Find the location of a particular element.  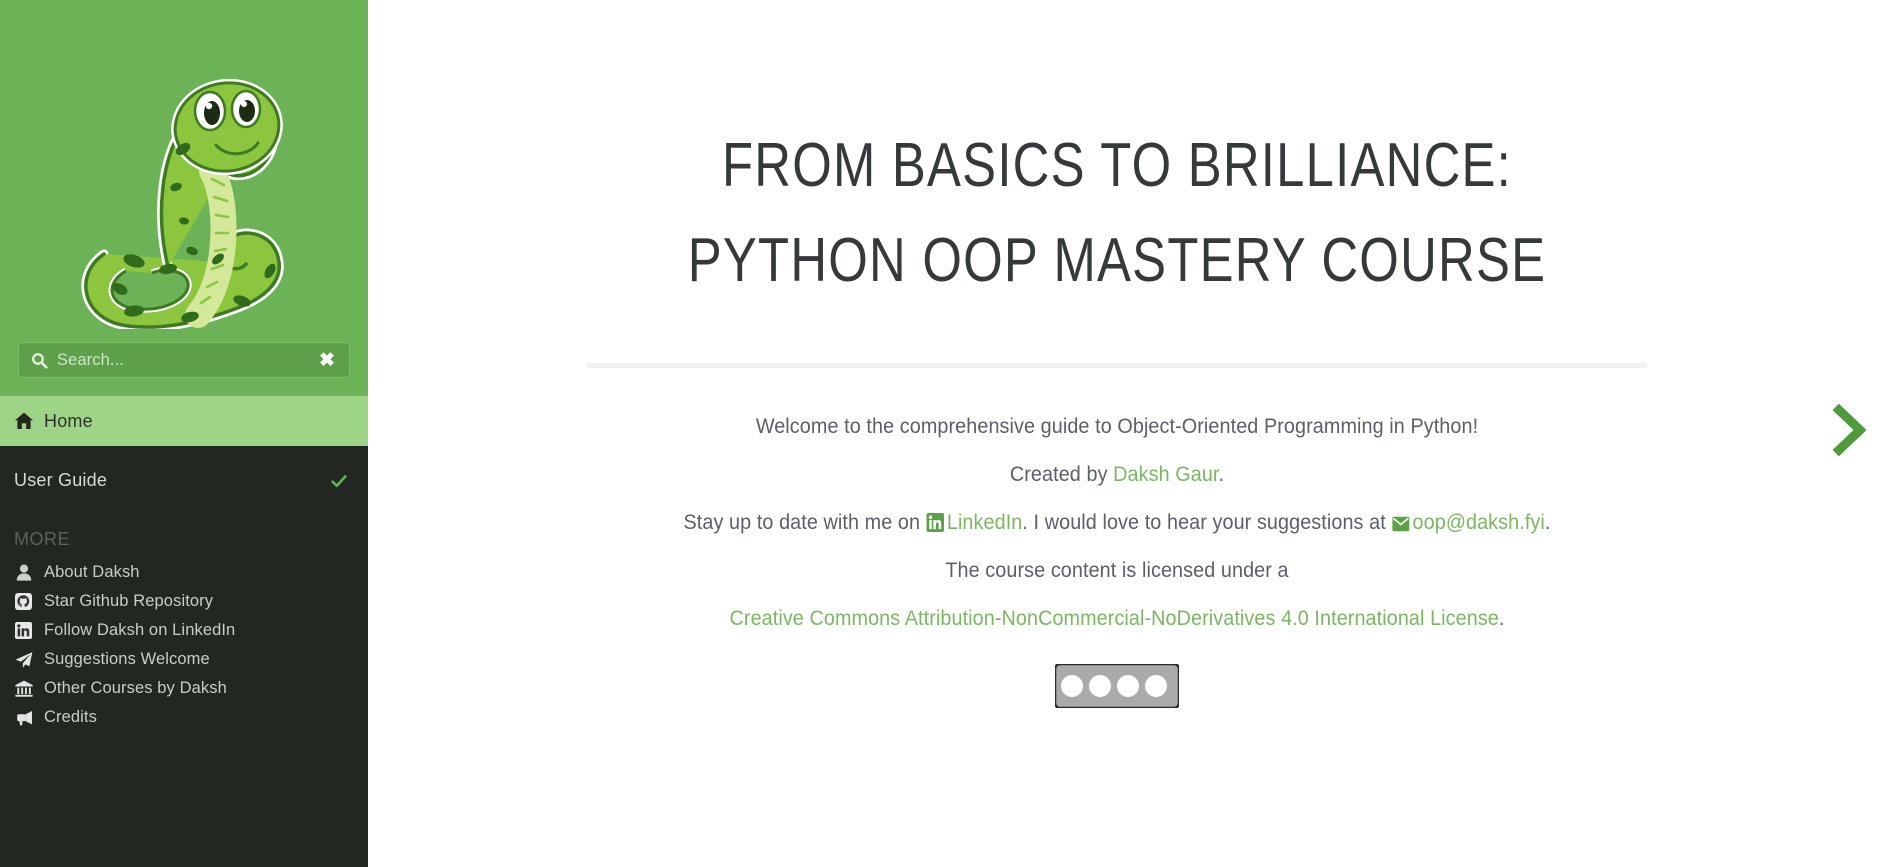

envelope-icon is located at coordinates (1401, 516).